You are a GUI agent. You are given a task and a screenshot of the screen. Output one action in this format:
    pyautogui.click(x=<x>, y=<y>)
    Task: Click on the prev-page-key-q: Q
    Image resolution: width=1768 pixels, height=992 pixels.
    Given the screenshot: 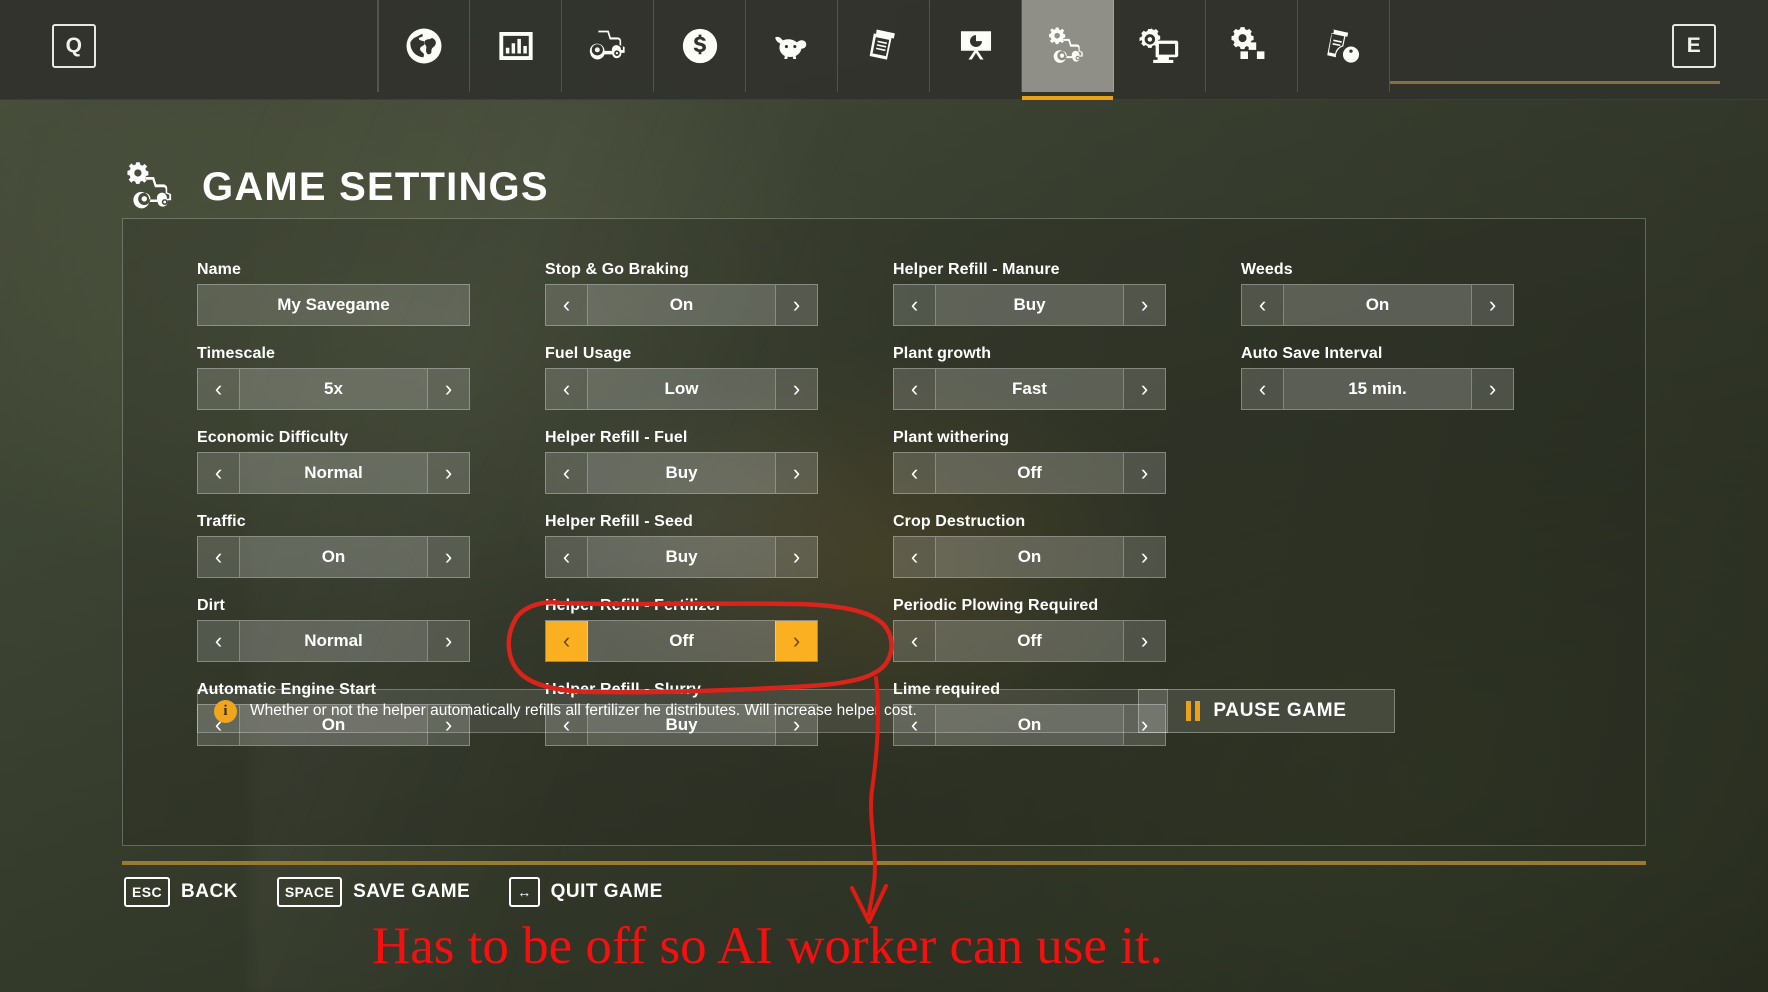 What is the action you would take?
    pyautogui.click(x=74, y=46)
    